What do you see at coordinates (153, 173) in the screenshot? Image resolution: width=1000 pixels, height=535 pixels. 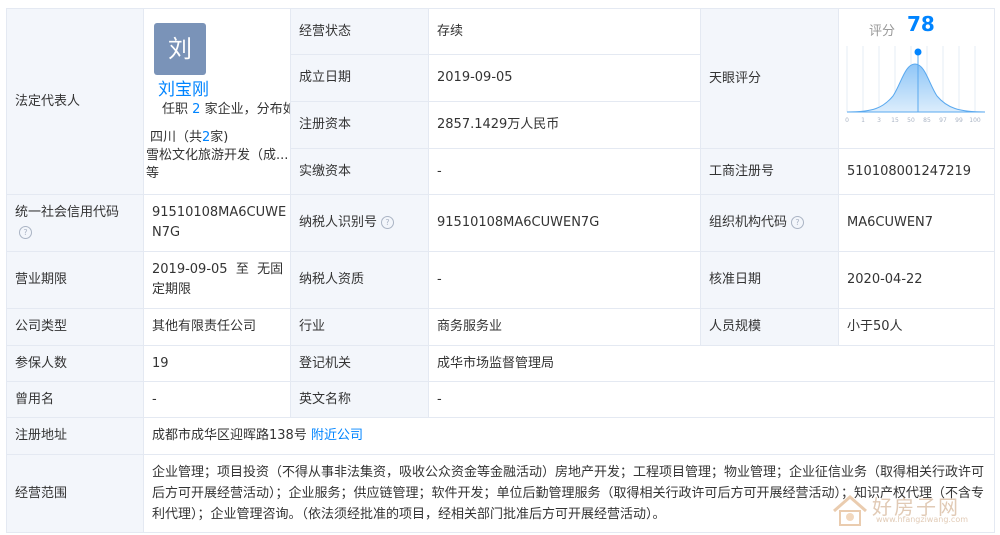 I see `legal-rep-company-more: 等` at bounding box center [153, 173].